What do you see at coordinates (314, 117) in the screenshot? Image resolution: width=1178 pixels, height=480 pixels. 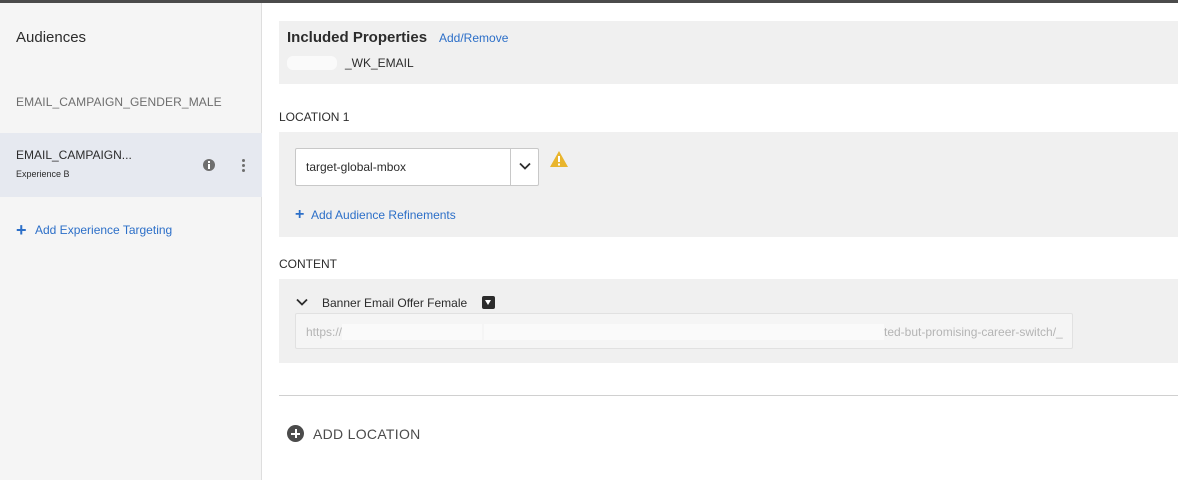 I see `location-label: LOCATION 1` at bounding box center [314, 117].